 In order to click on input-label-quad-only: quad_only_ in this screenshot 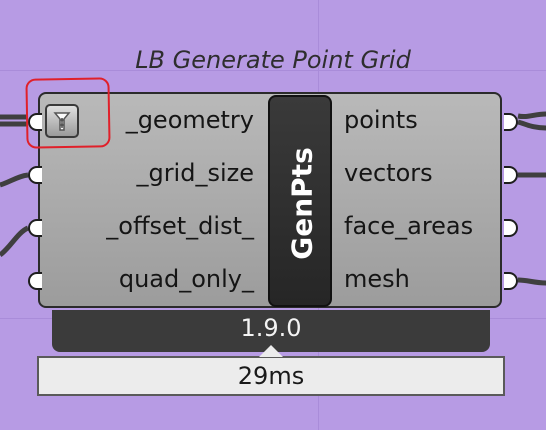, I will do `click(186, 279)`.